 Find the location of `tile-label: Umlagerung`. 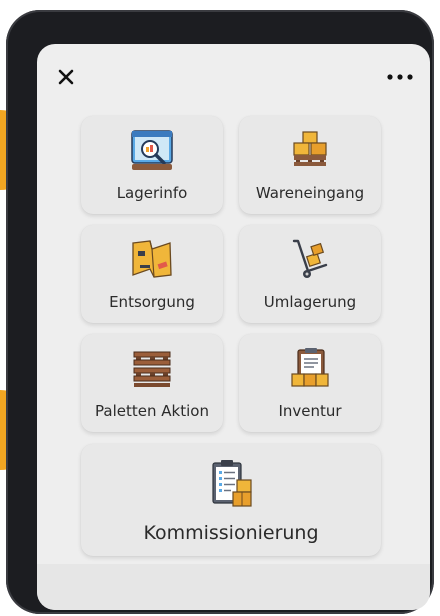

tile-label: Umlagerung is located at coordinates (310, 302).